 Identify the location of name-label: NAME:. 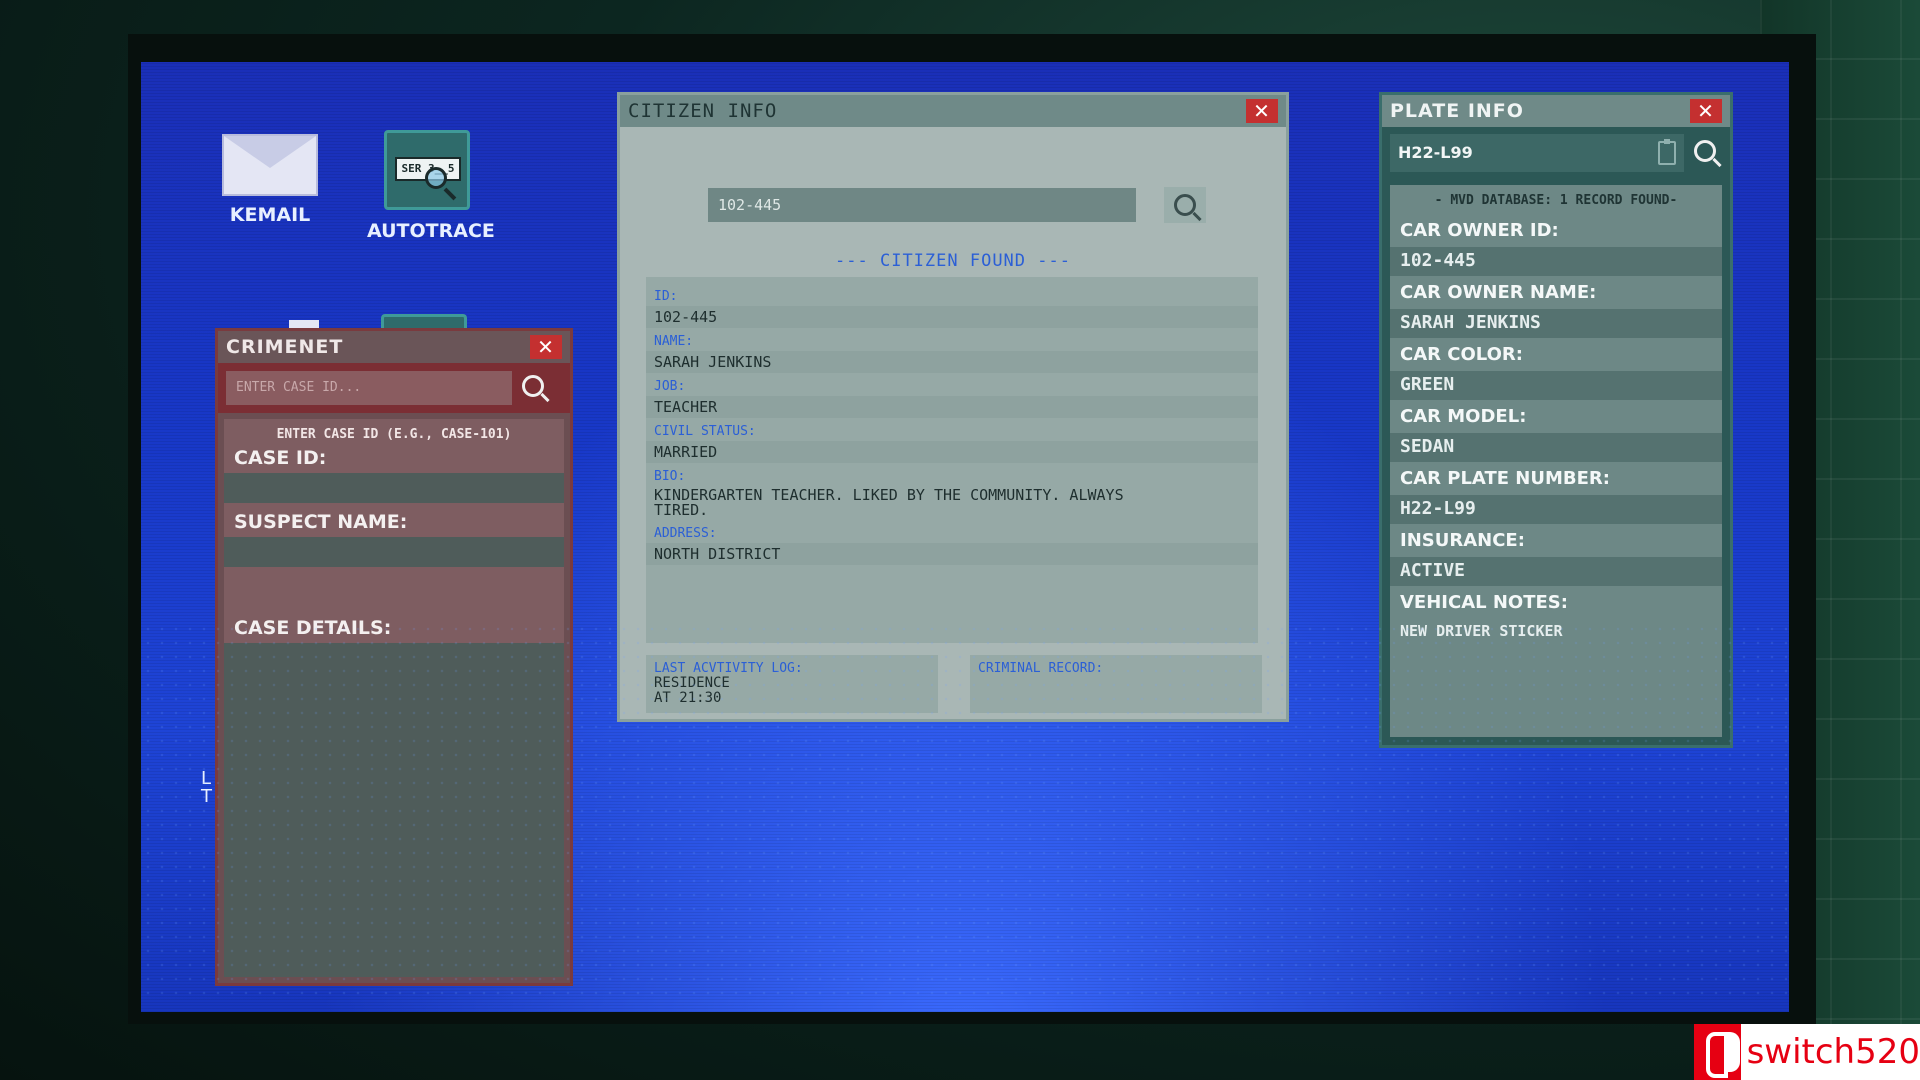
(674, 341).